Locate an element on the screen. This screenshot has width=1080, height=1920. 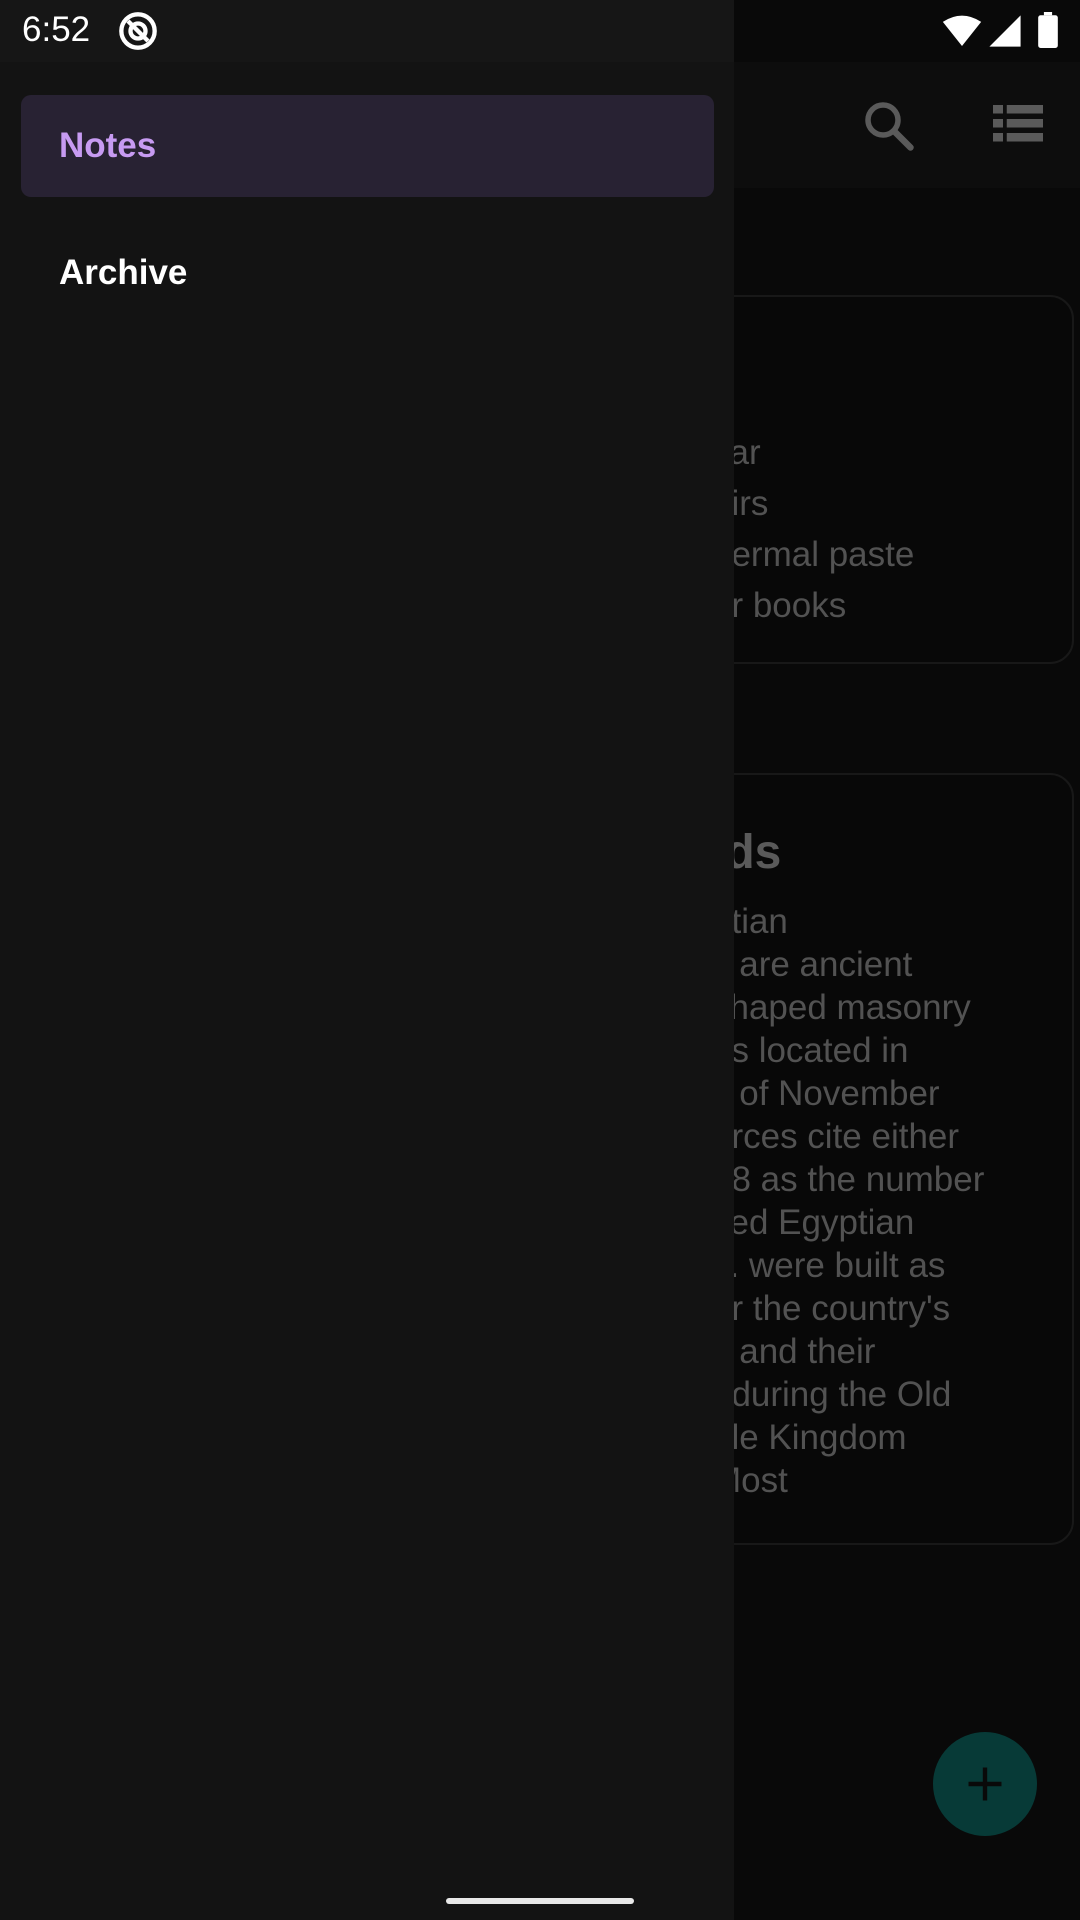
drawer-item-label: Notes is located at coordinates (108, 145).